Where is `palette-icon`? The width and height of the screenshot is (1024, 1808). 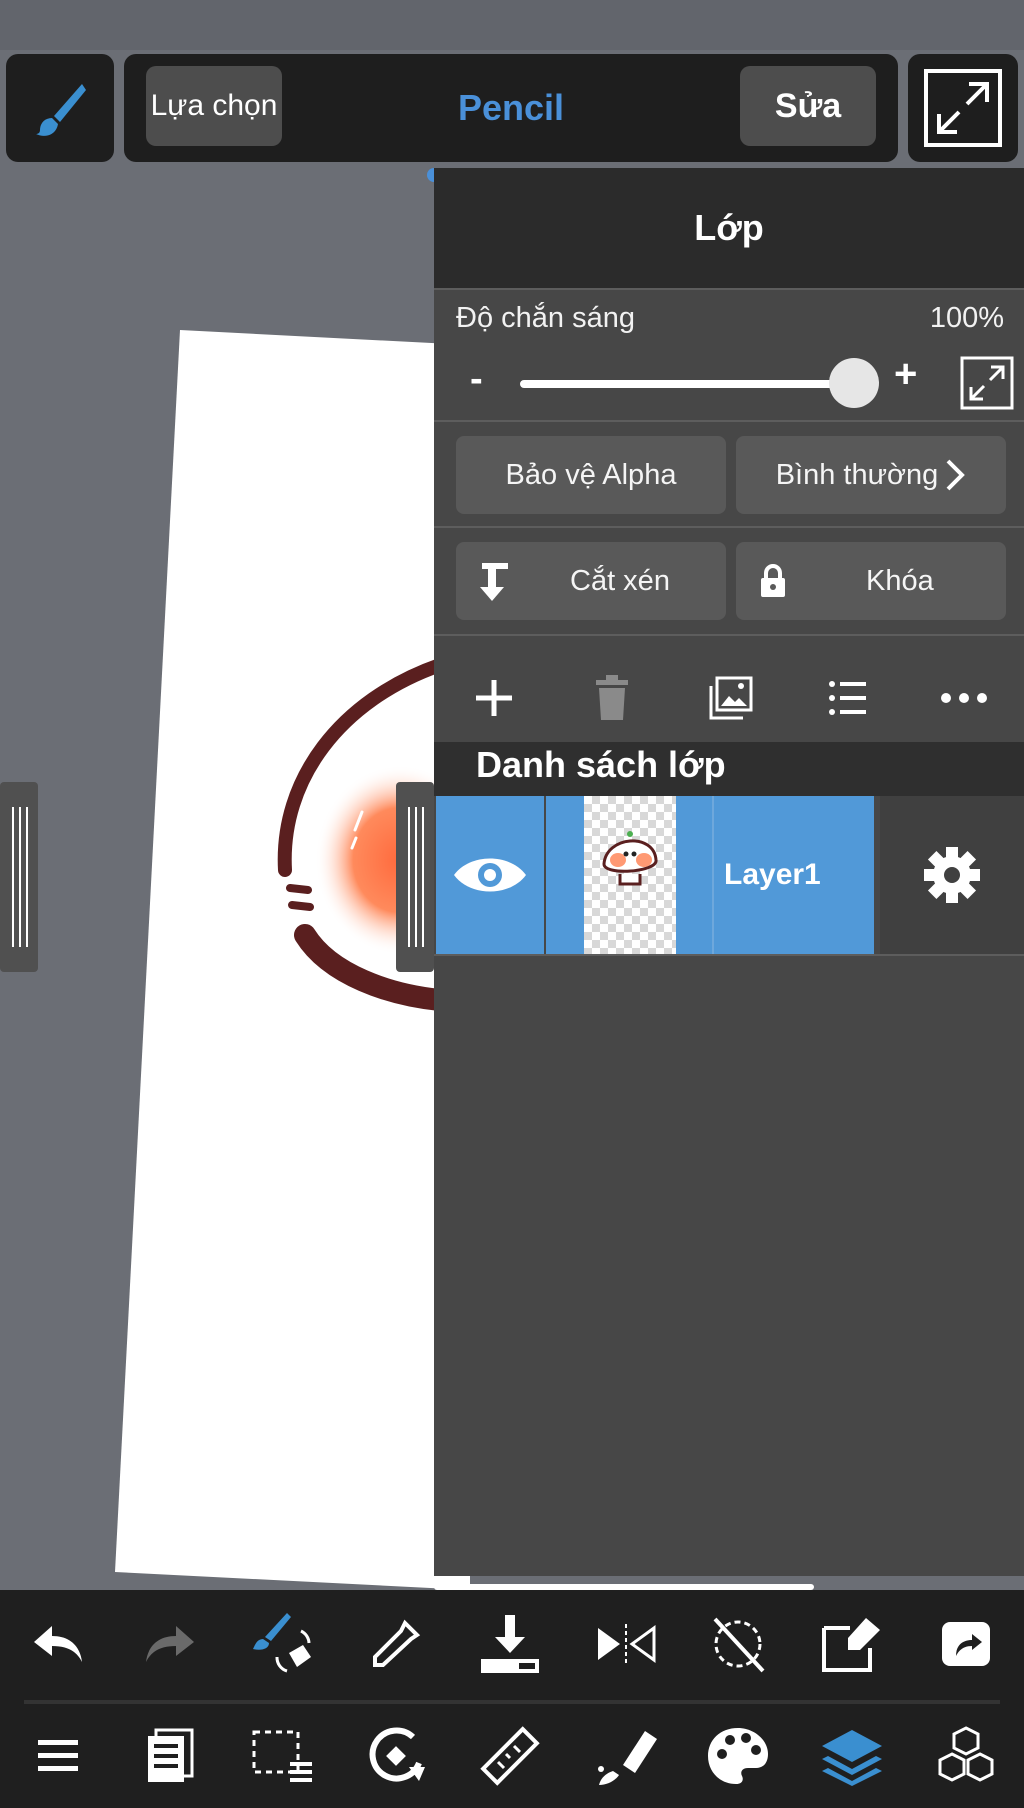
palette-icon is located at coordinates (738, 1756).